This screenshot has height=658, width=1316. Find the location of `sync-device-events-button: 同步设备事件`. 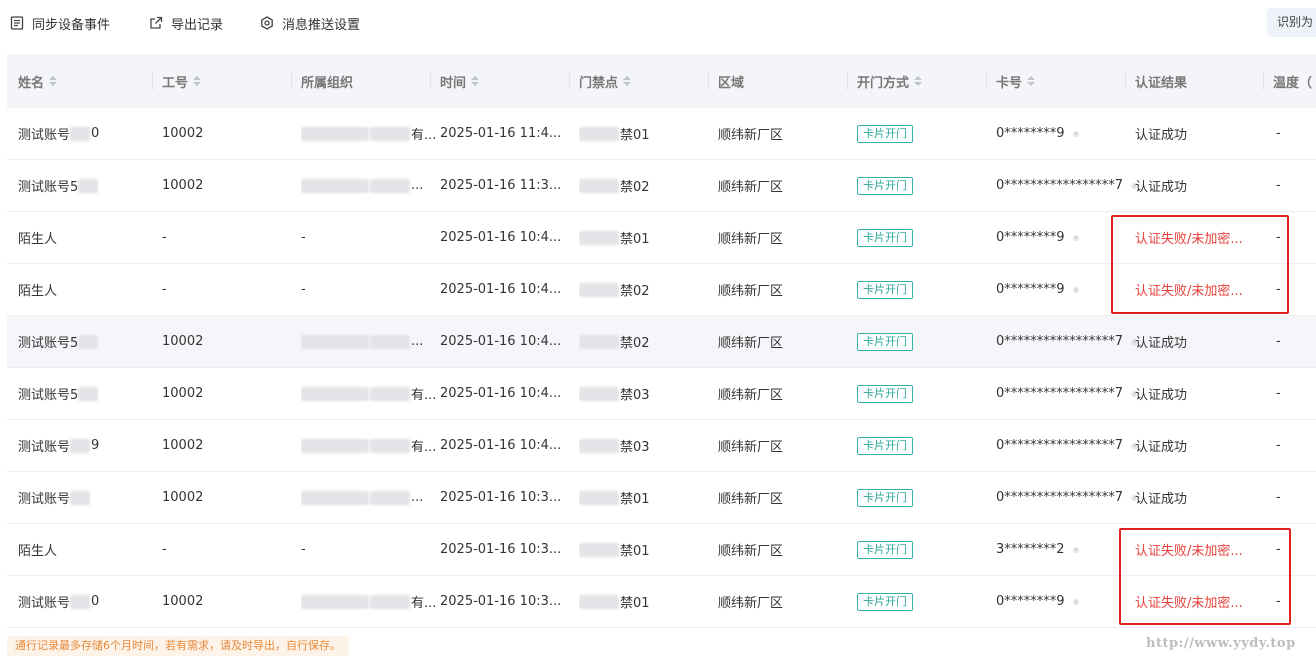

sync-device-events-button: 同步设备事件 is located at coordinates (60, 23).